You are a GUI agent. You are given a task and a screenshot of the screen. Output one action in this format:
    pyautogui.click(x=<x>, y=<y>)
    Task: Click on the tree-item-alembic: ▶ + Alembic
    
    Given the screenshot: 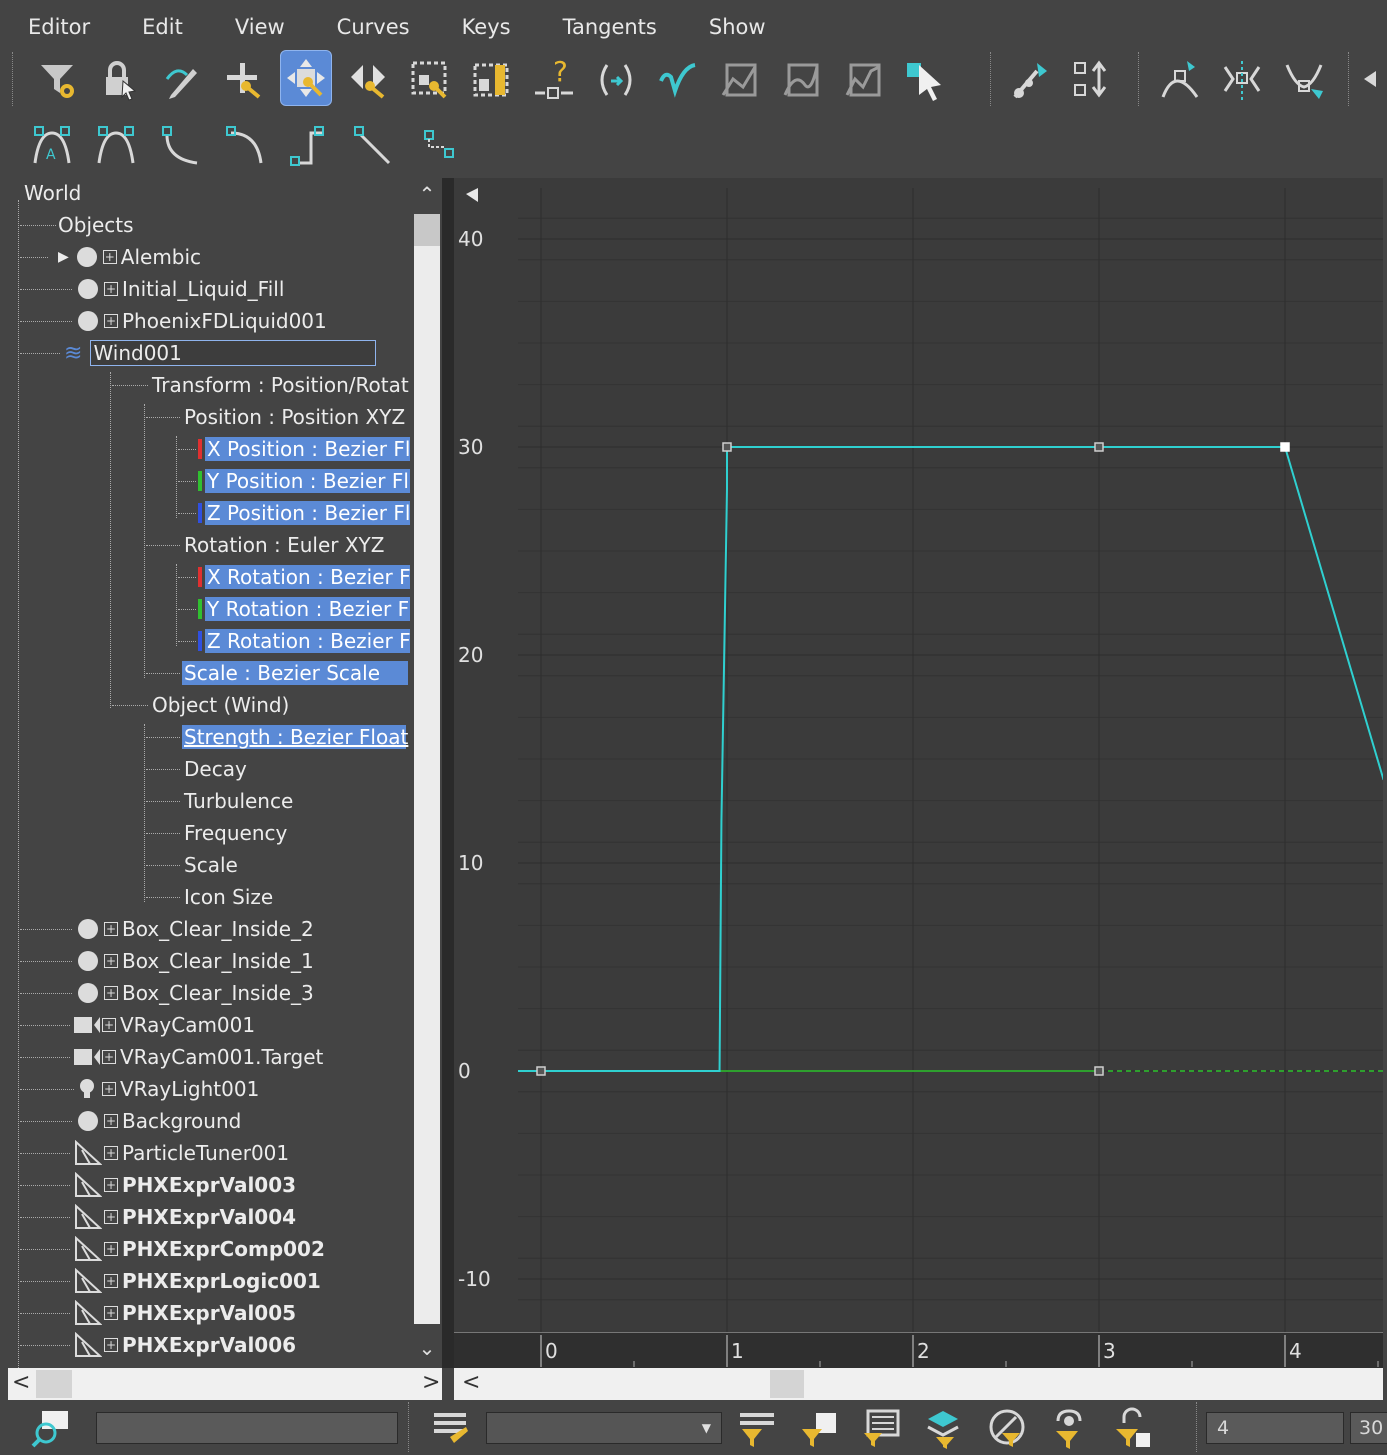 What is the action you would take?
    pyautogui.click(x=110, y=257)
    